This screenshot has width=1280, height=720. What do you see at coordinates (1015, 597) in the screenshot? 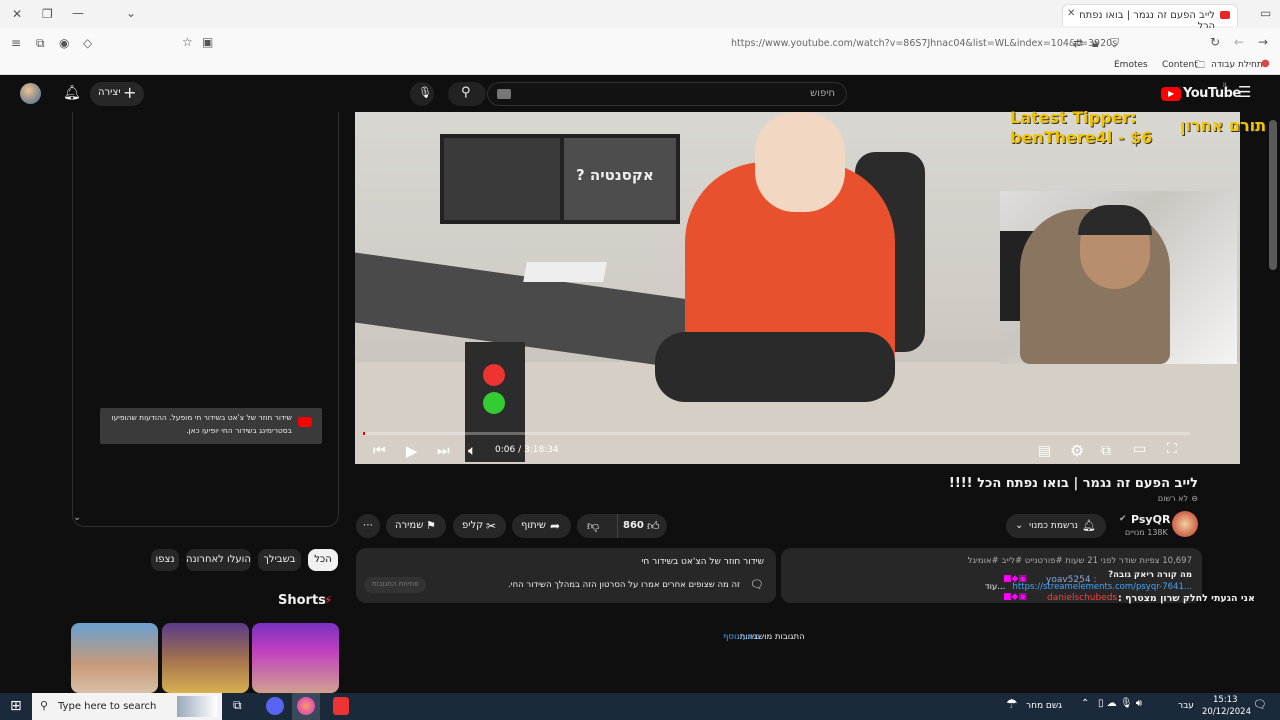
I see `emote-icon: ■◆▣` at bounding box center [1015, 597].